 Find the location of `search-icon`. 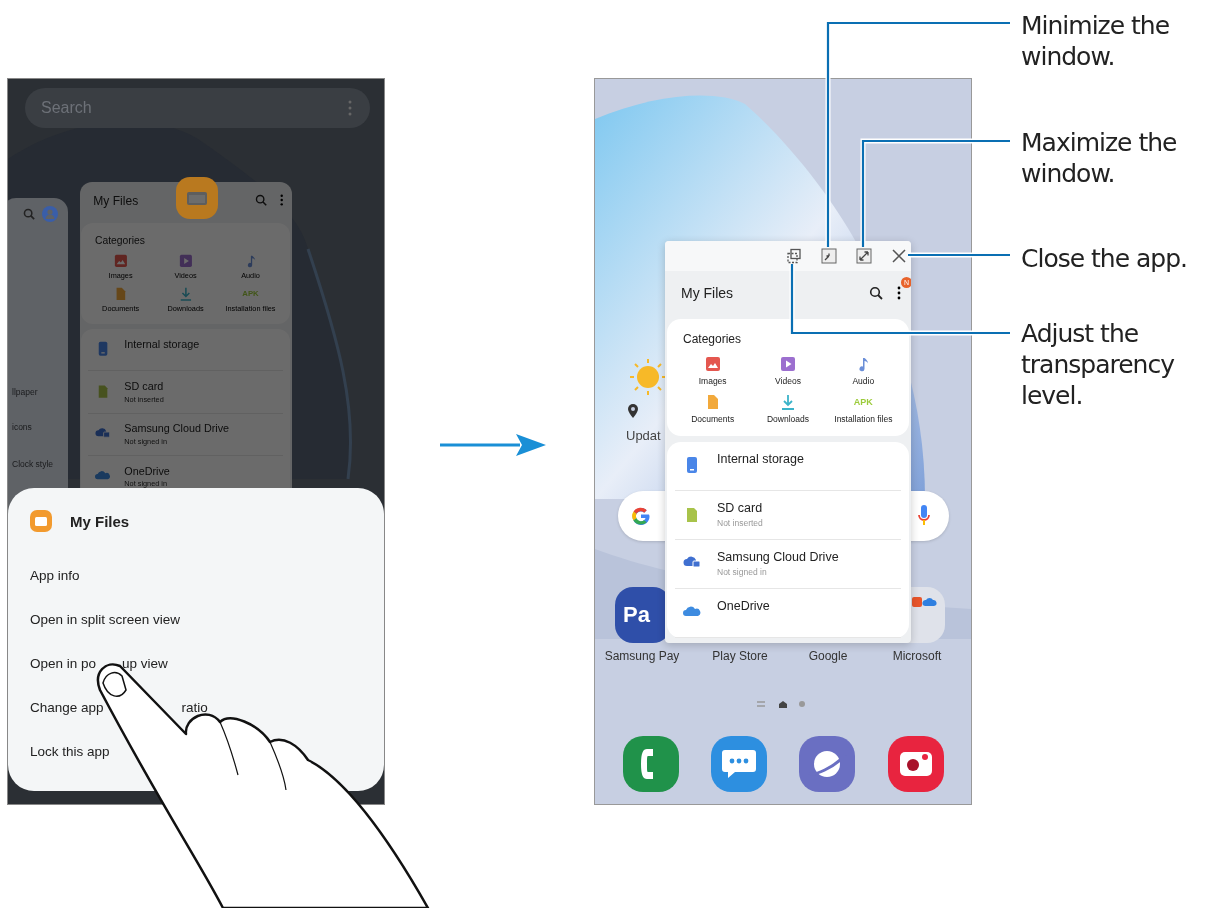

search-icon is located at coordinates (876, 293).